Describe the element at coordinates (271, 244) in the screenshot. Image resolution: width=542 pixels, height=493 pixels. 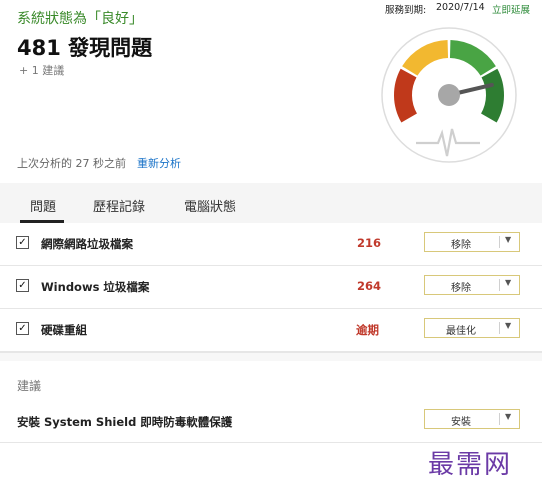
I see `issue-row: ✓ 網際網路垃圾檔案 216 移除 ▼` at that location.